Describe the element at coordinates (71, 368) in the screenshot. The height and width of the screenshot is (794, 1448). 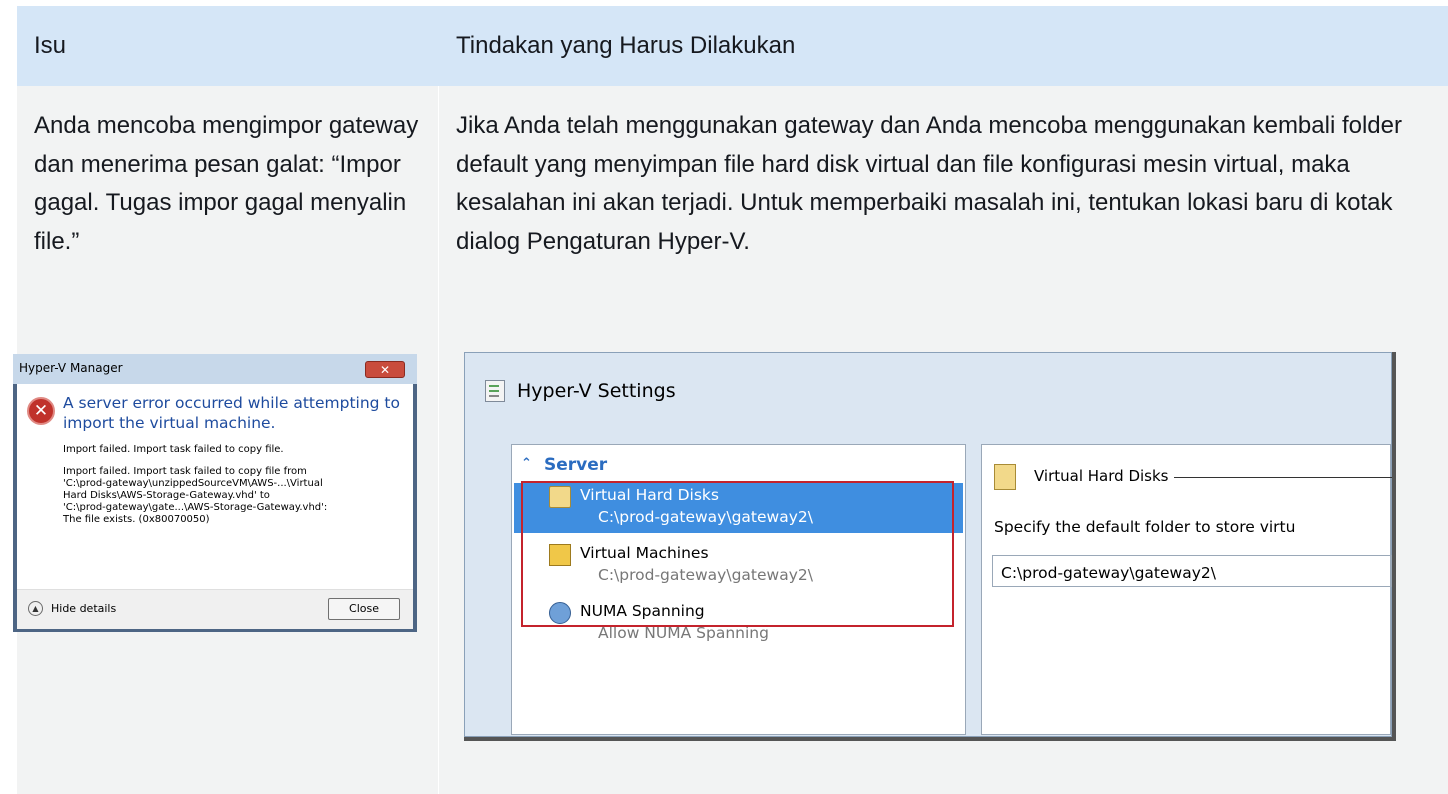
I see `dialog-title: Hyper-V Manager` at that location.